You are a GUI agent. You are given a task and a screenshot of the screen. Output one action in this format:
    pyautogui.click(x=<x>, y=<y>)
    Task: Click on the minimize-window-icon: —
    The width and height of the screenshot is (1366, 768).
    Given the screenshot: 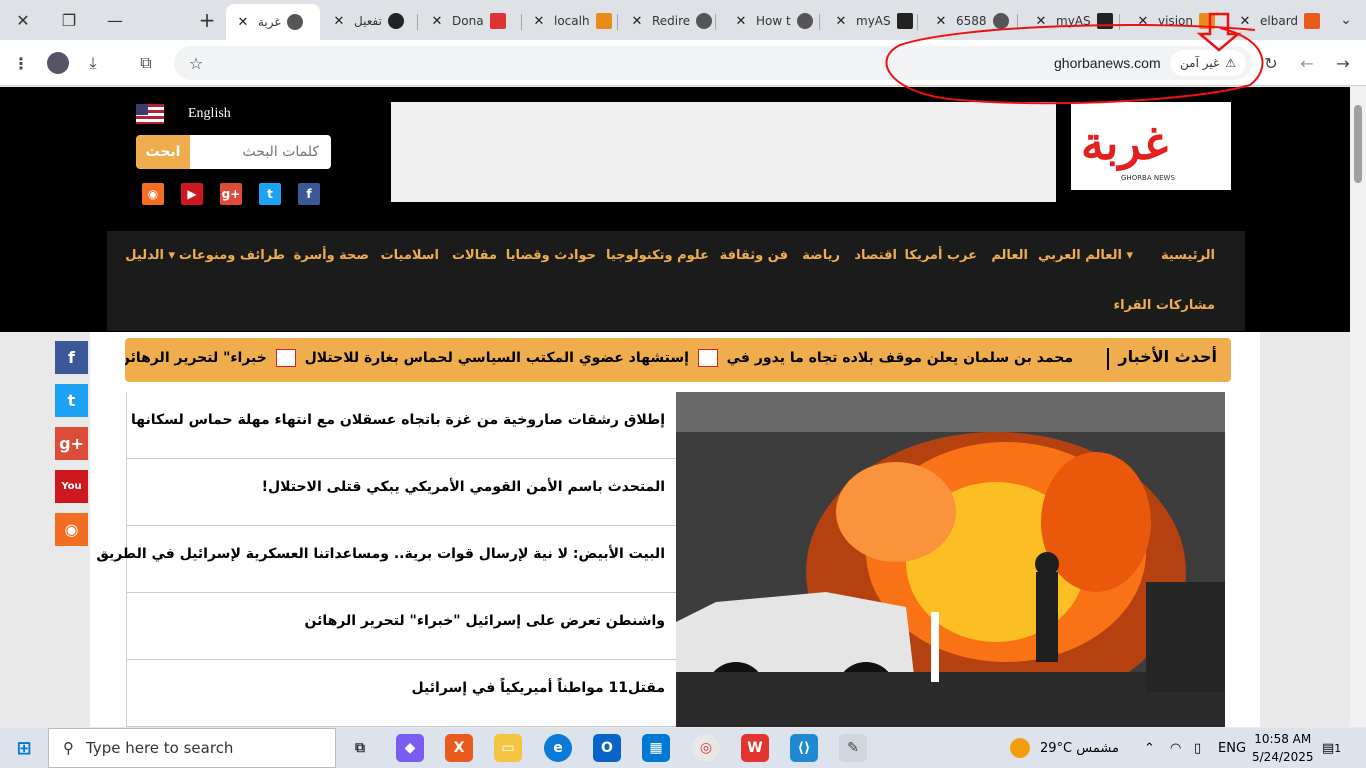 What is the action you would take?
    pyautogui.click(x=115, y=20)
    